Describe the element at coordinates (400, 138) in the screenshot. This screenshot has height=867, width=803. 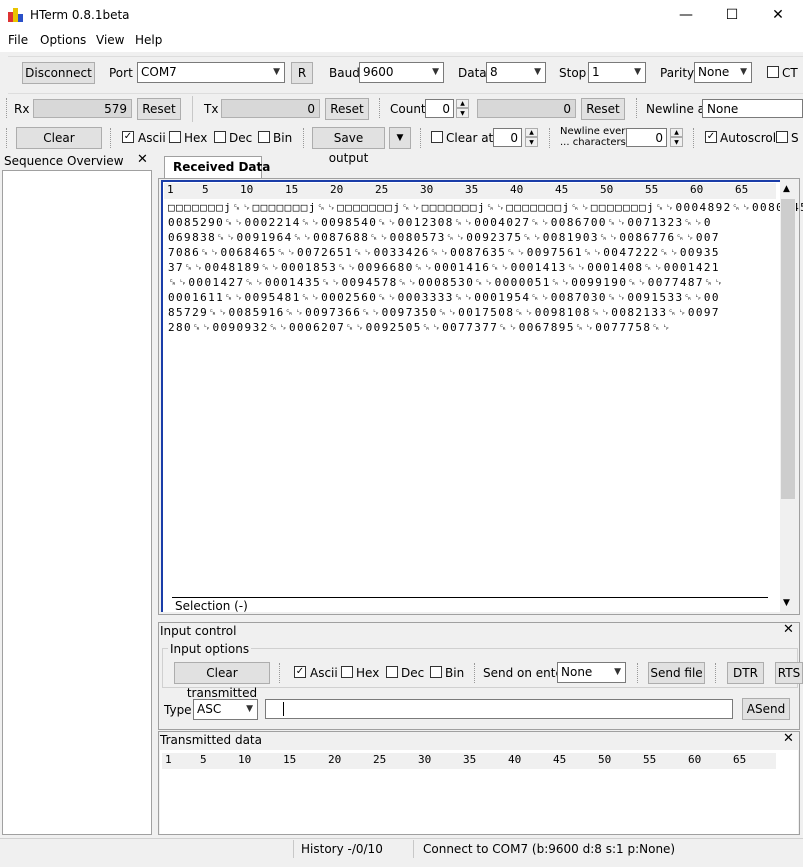
I see `save-output-dropdown: ▼` at that location.